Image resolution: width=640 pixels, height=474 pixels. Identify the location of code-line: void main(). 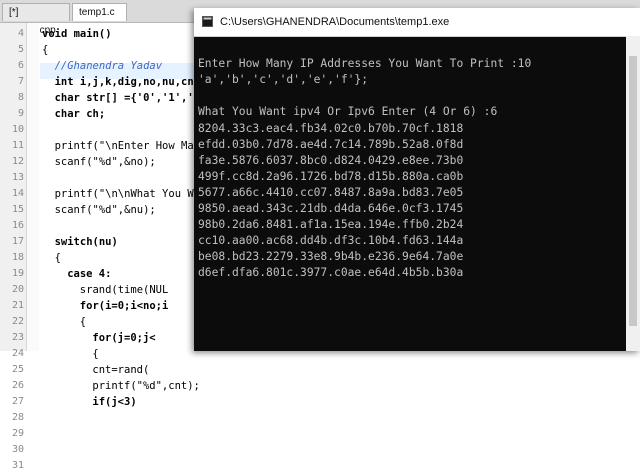
(77, 34).